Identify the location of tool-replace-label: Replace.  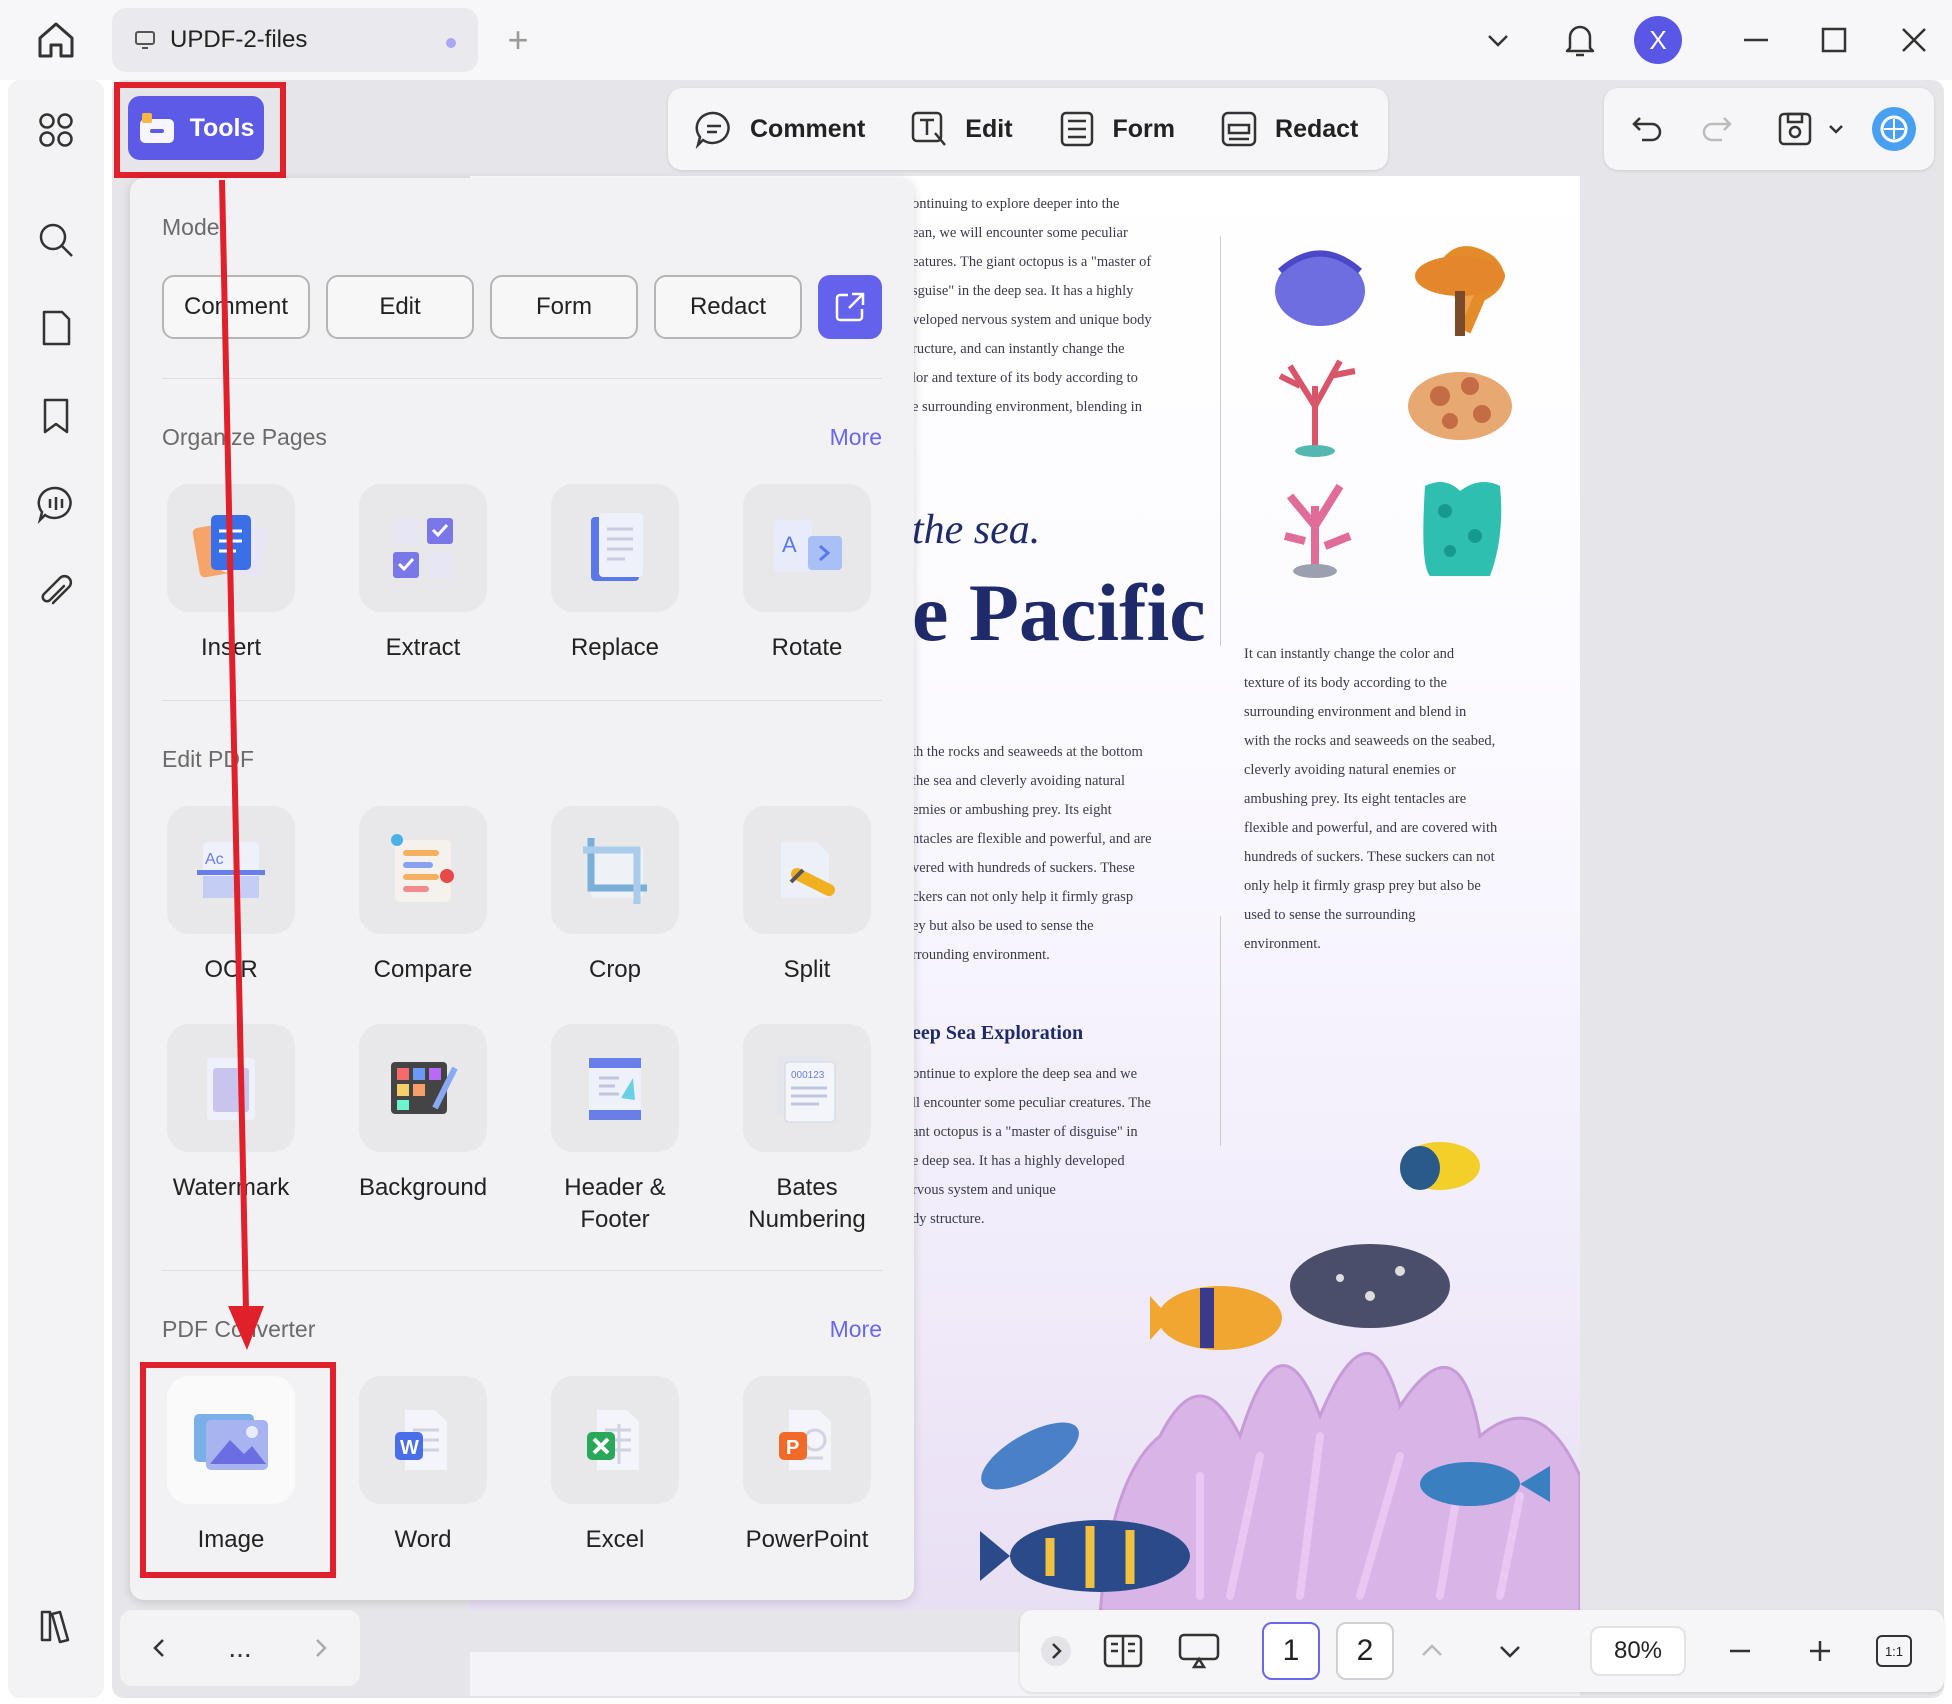
(615, 647).